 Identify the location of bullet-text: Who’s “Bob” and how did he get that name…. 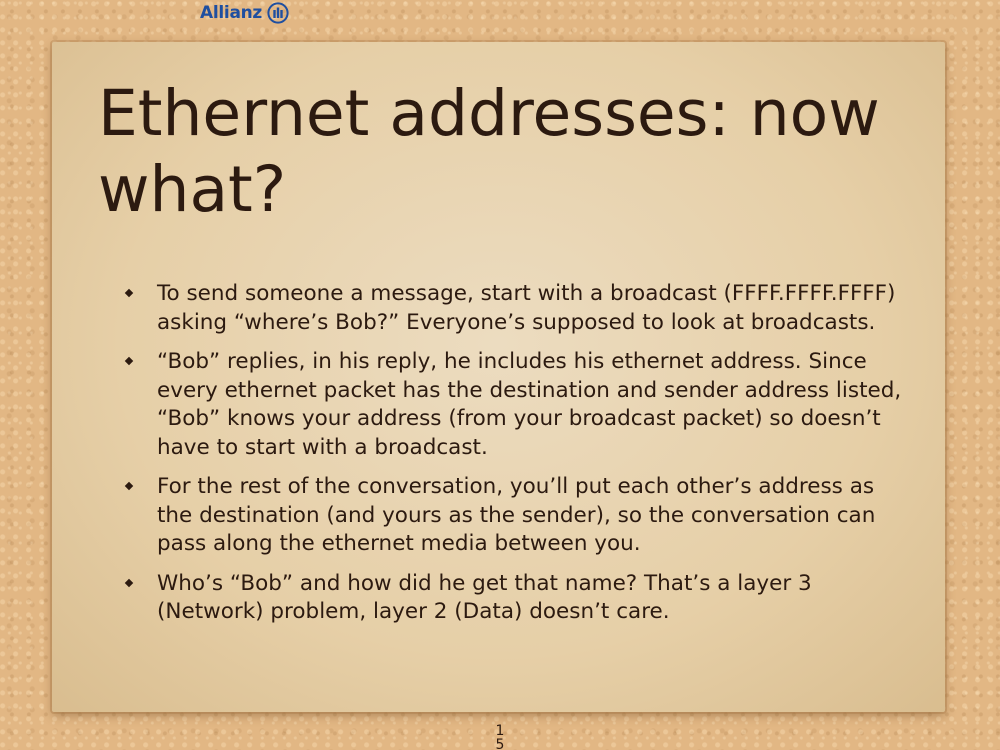
(484, 597).